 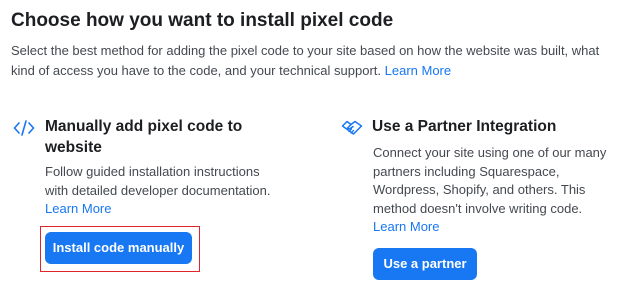 I want to click on partner-option-title: Use a Partner Integration, so click(x=464, y=126).